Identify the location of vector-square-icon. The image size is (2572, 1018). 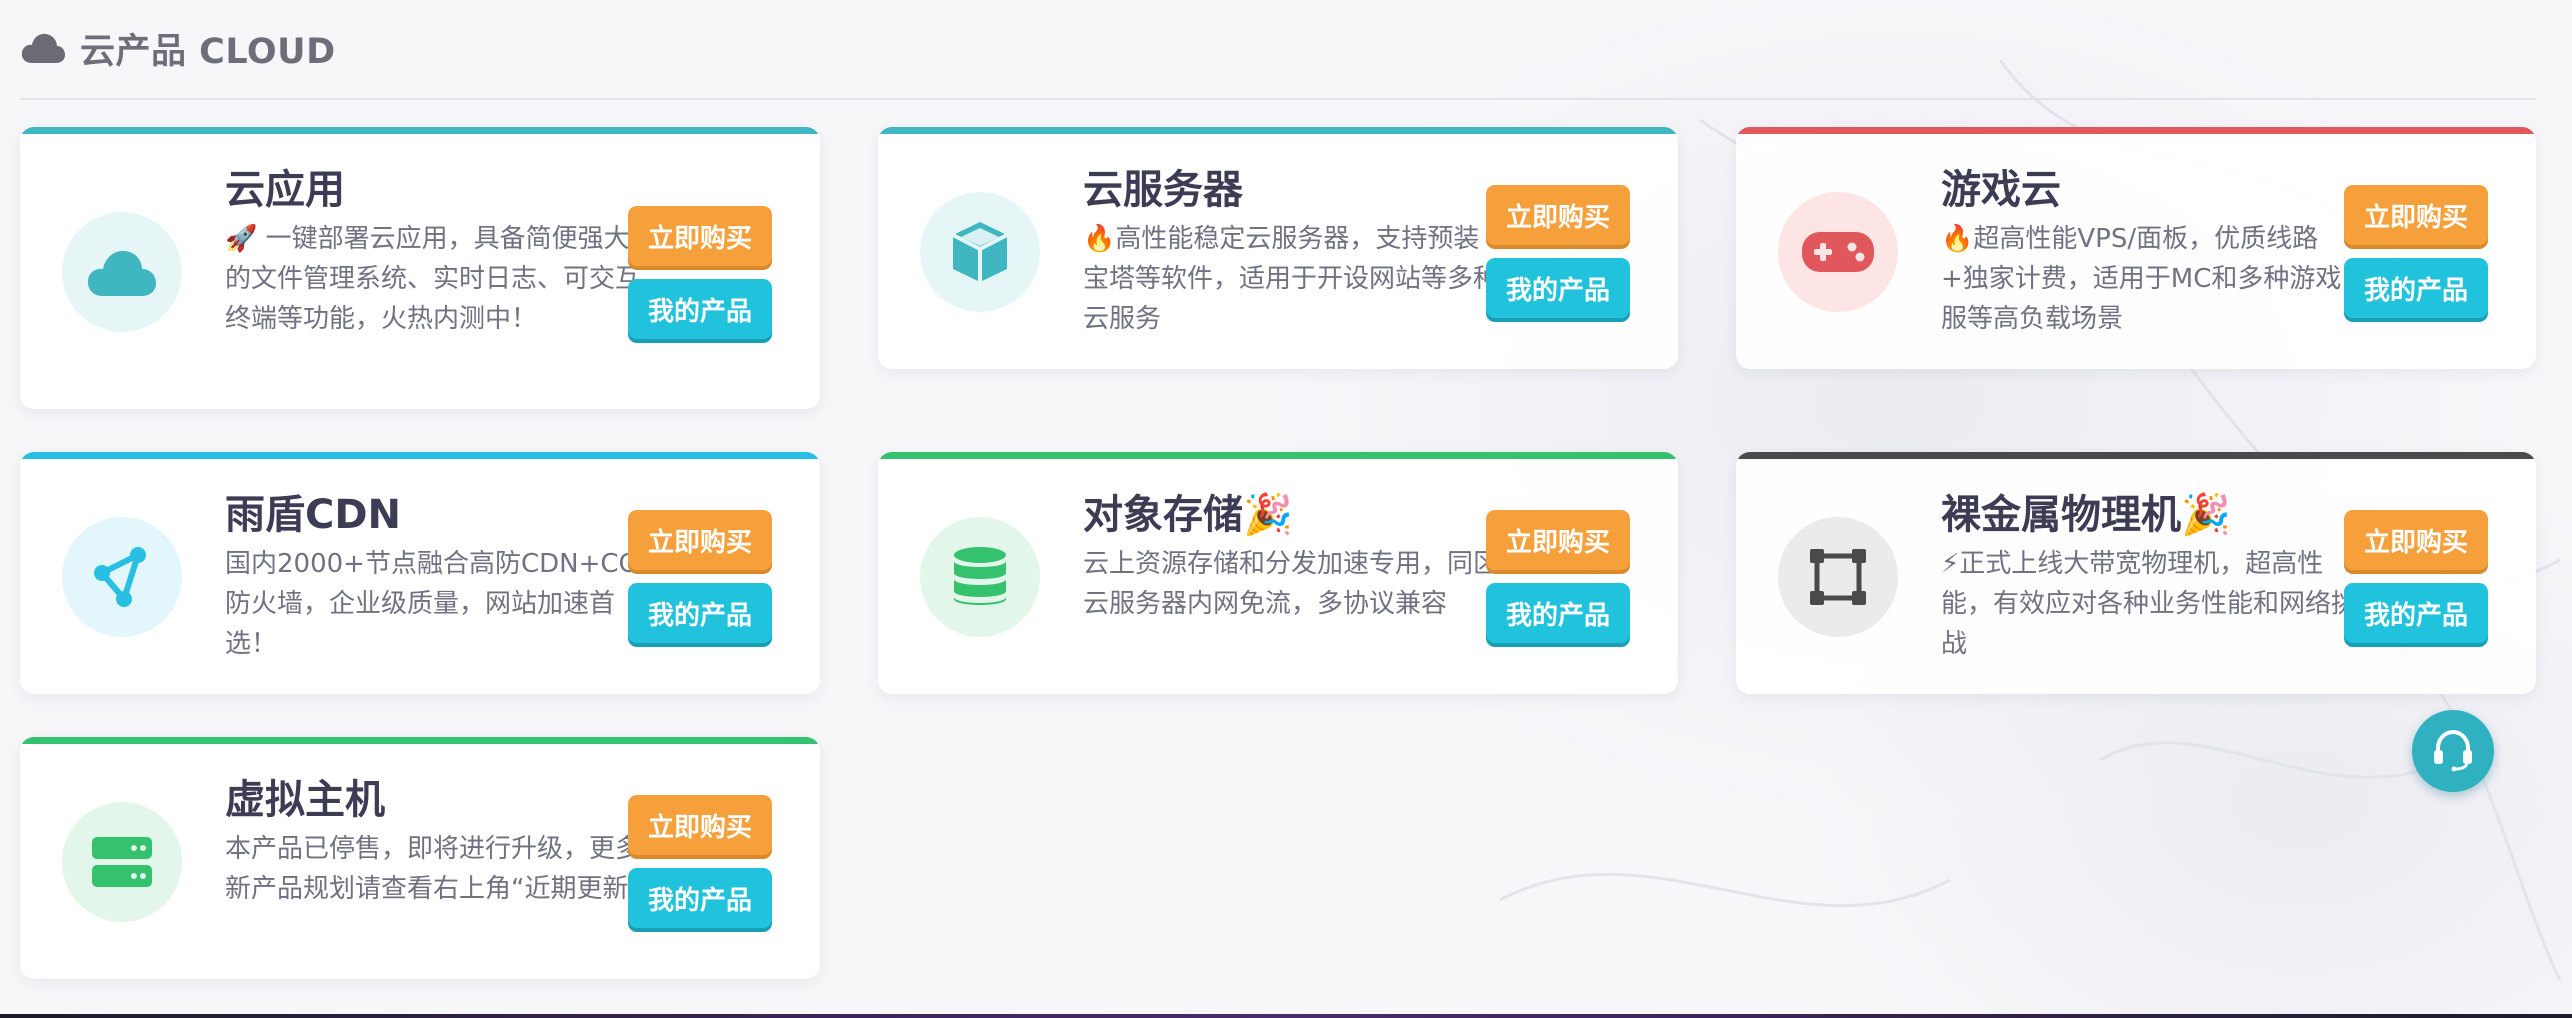
(1838, 577).